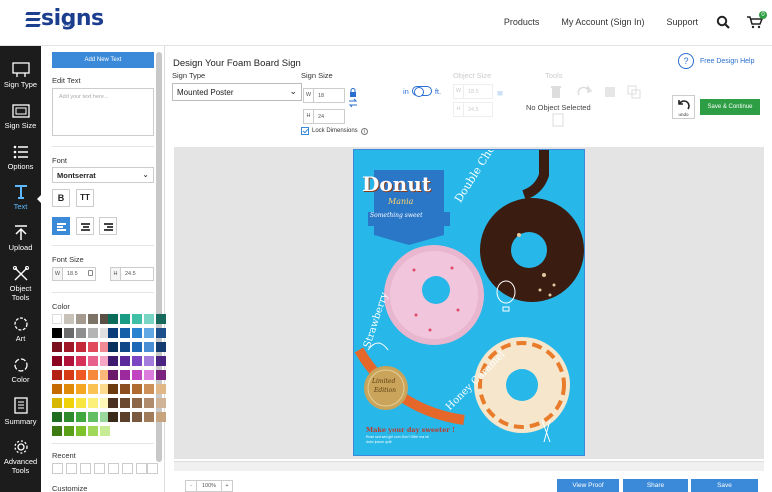 The image size is (772, 492). What do you see at coordinates (20, 370) in the screenshot?
I see `rail-color: Color` at bounding box center [20, 370].